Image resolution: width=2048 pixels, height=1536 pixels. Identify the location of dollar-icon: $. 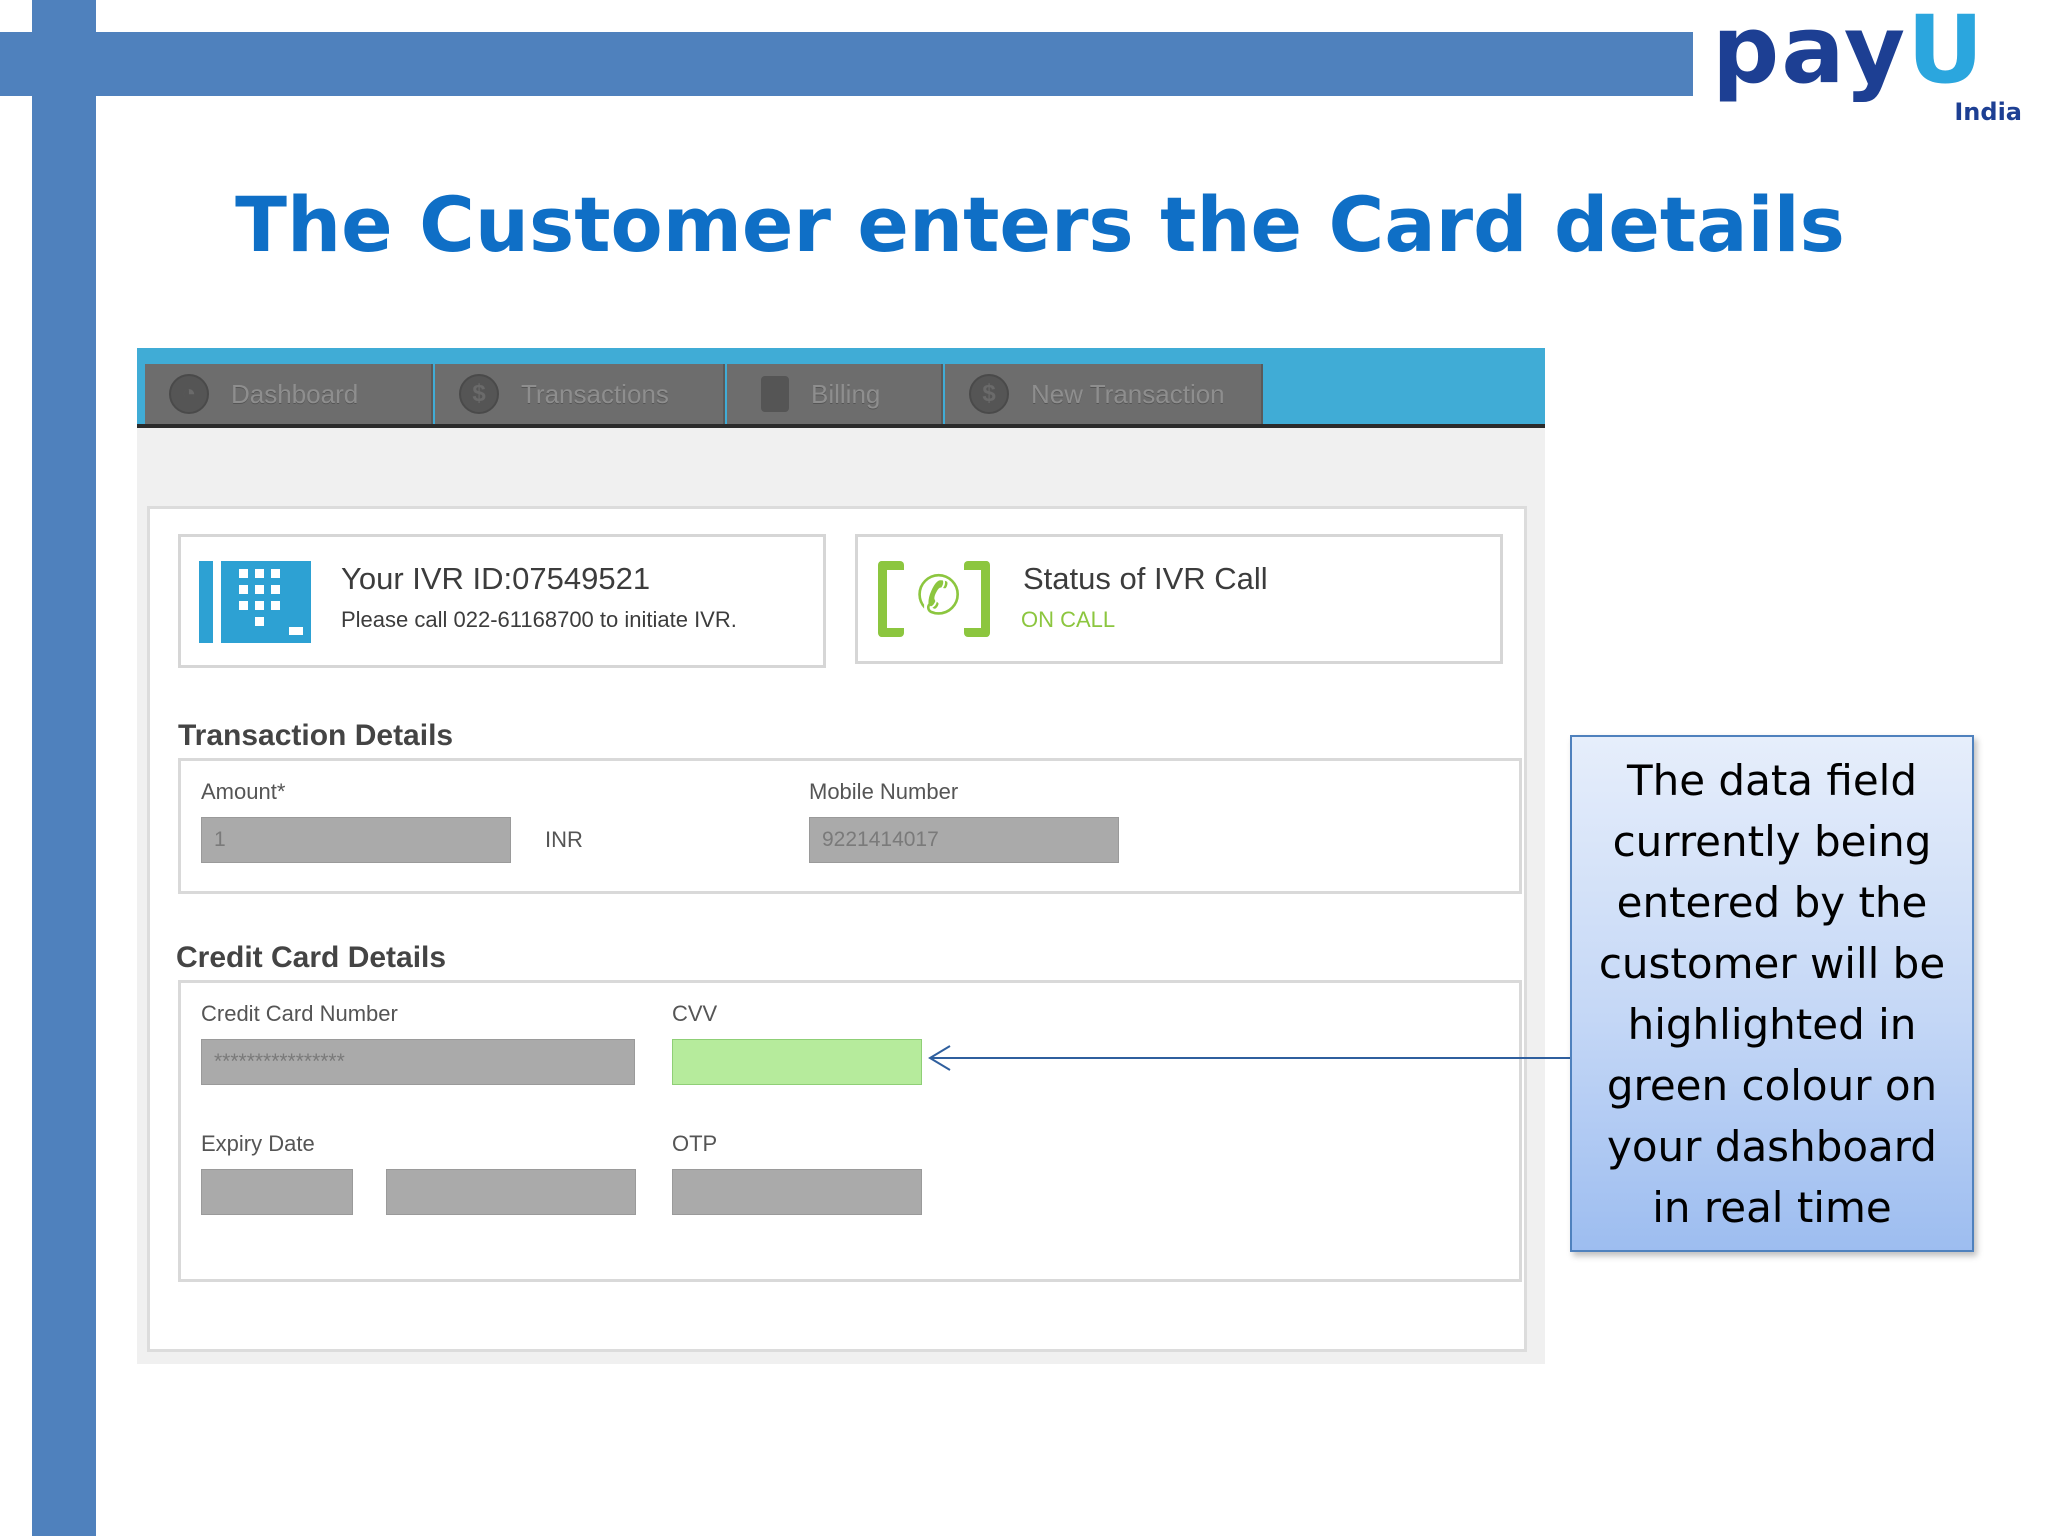
(479, 394).